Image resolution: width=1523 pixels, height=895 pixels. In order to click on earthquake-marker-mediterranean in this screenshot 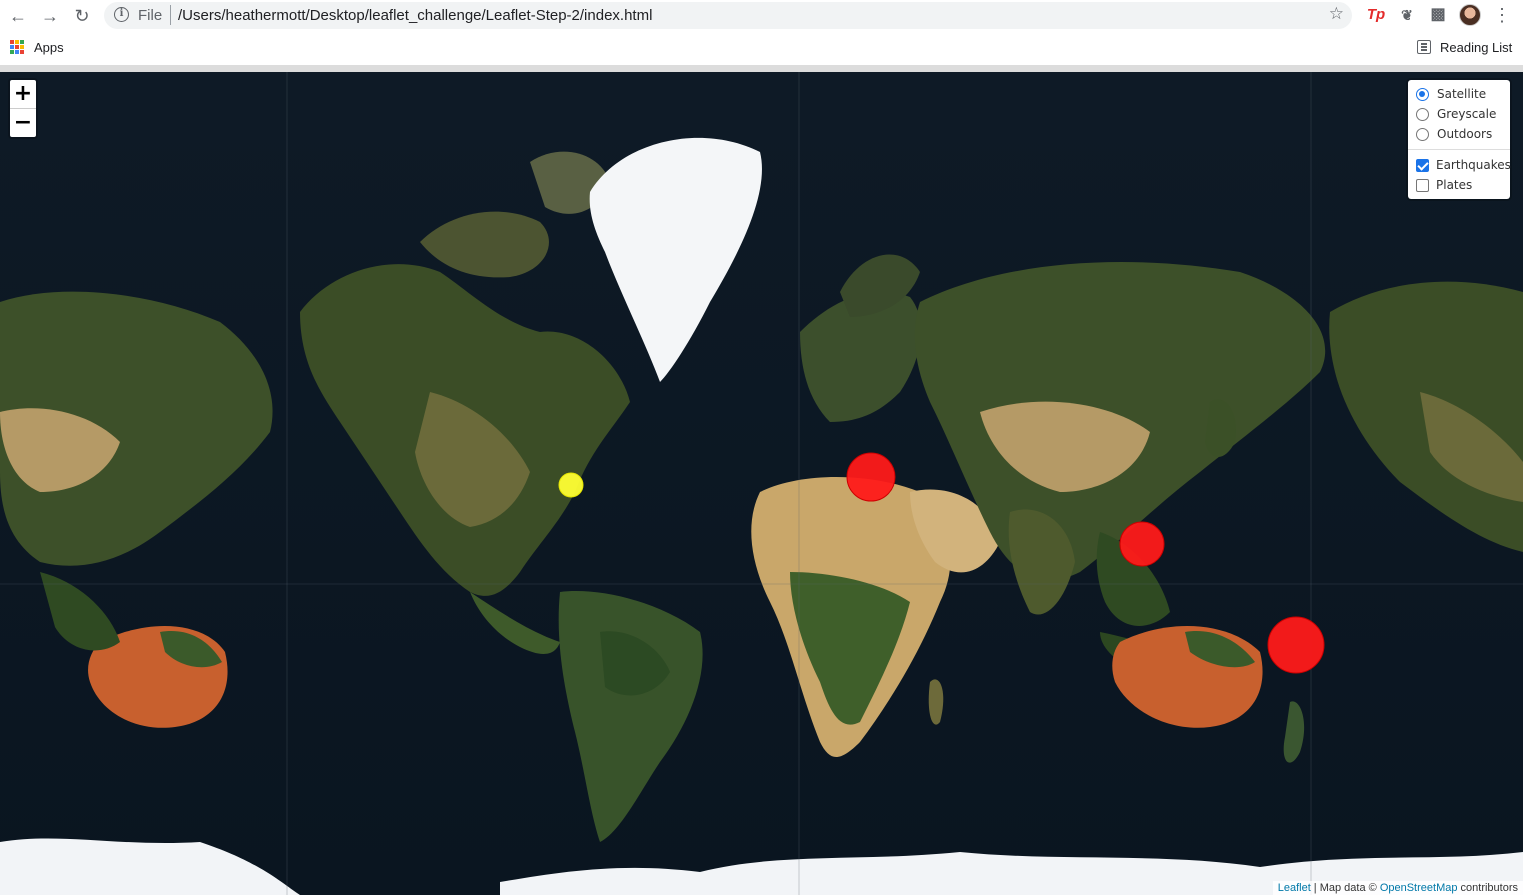, I will do `click(871, 477)`.